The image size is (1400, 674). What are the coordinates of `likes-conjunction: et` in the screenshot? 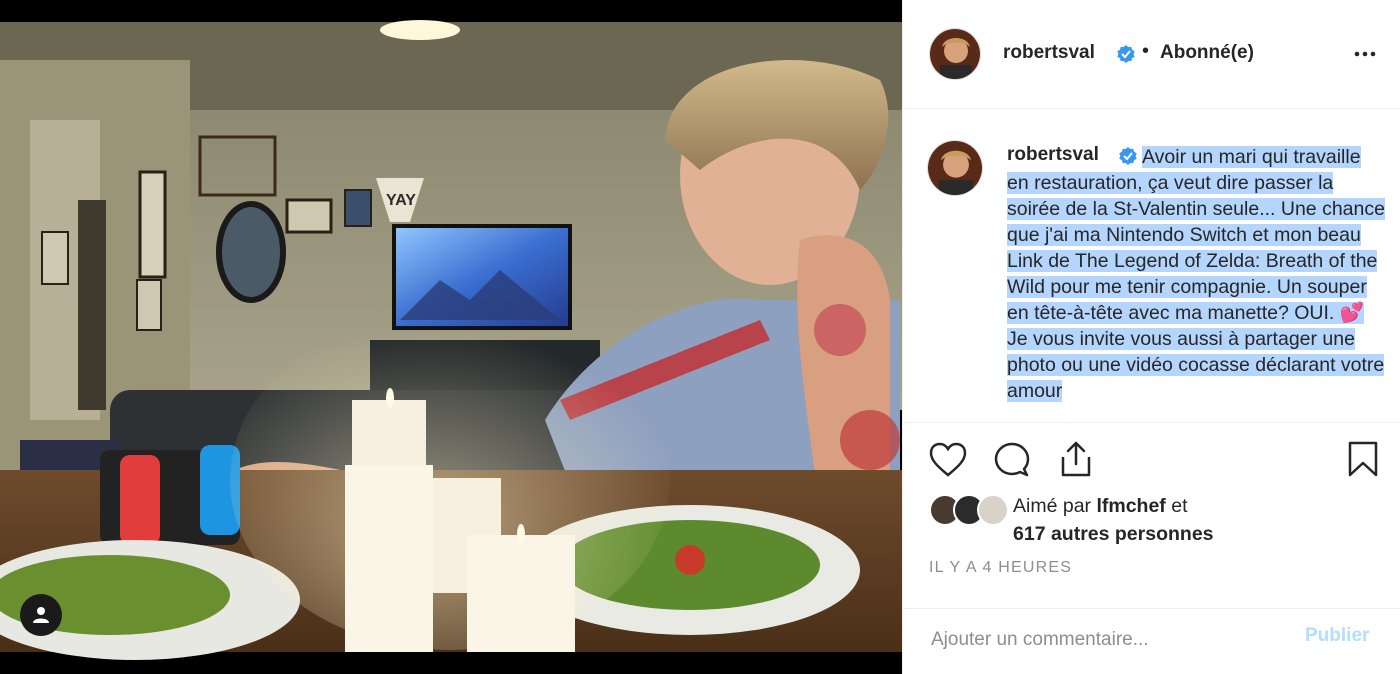 It's located at (1179, 506).